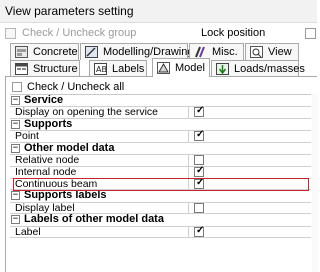  I want to click on check-all-checkbox, so click(17, 87).